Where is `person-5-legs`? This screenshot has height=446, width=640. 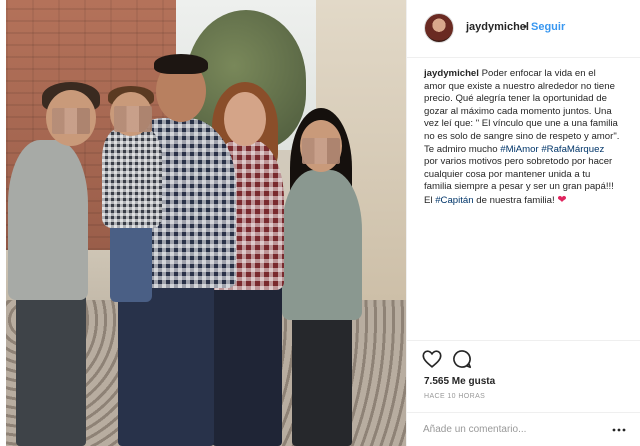
person-5-legs is located at coordinates (322, 378).